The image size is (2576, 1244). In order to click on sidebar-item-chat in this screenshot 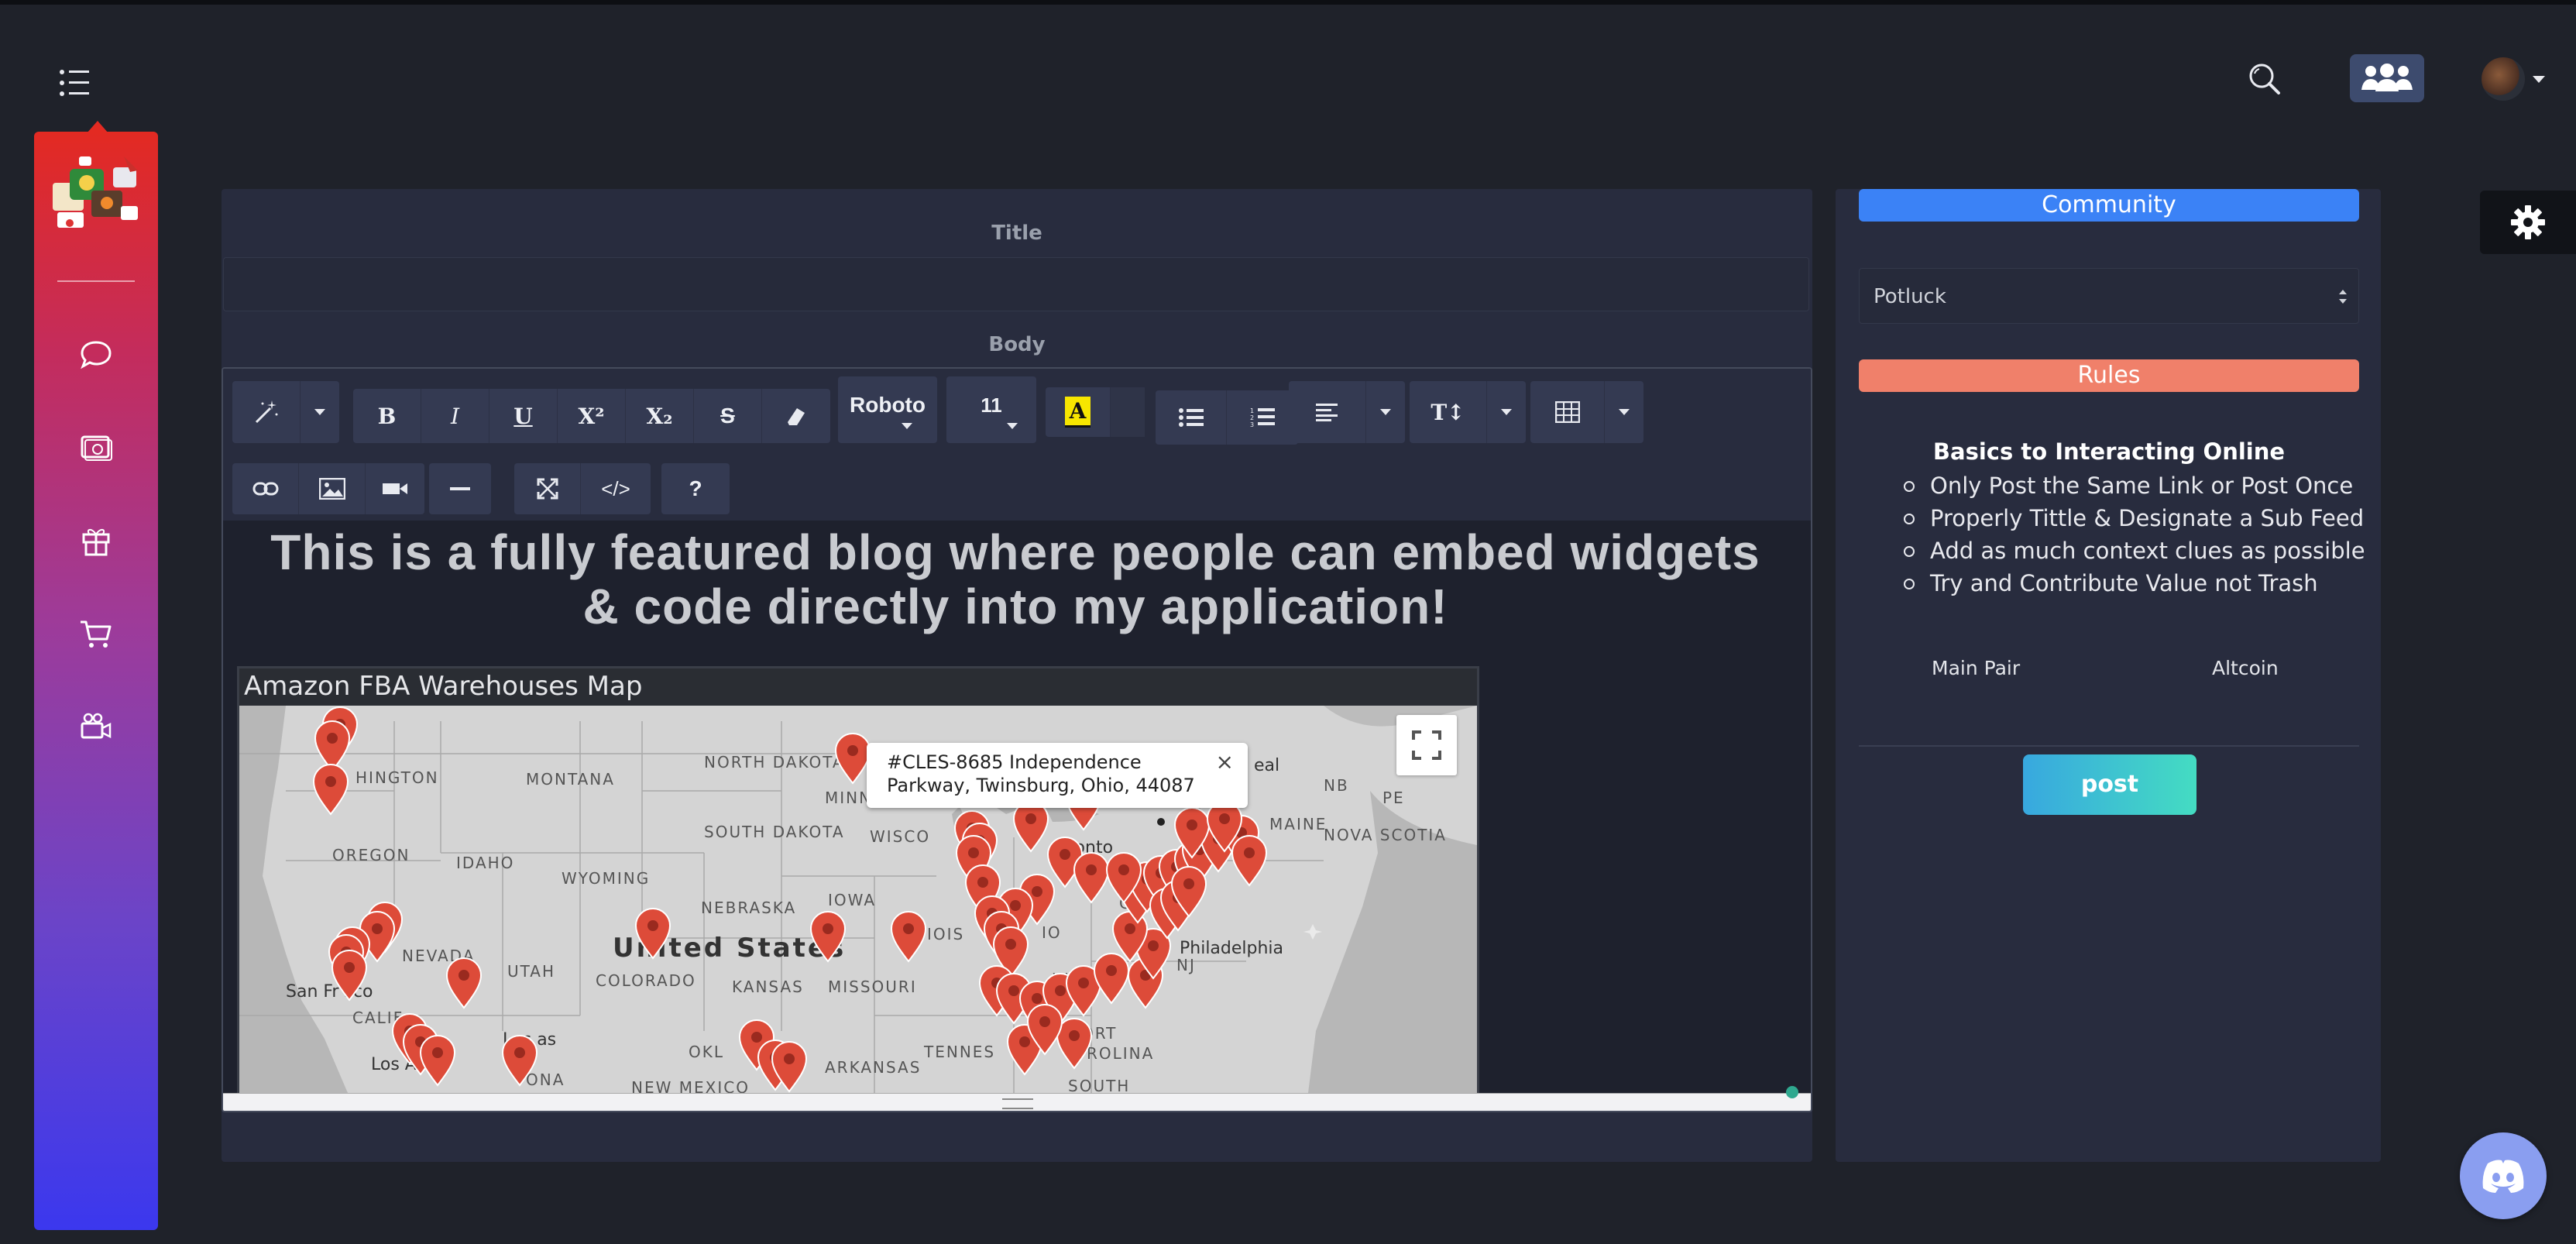, I will do `click(96, 354)`.